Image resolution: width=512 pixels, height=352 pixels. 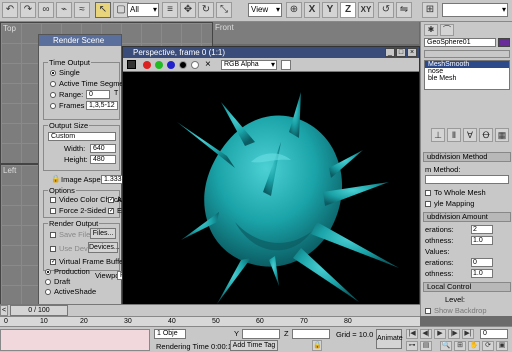 I want to click on unlink-icon: ⌁, so click(x=64, y=10).